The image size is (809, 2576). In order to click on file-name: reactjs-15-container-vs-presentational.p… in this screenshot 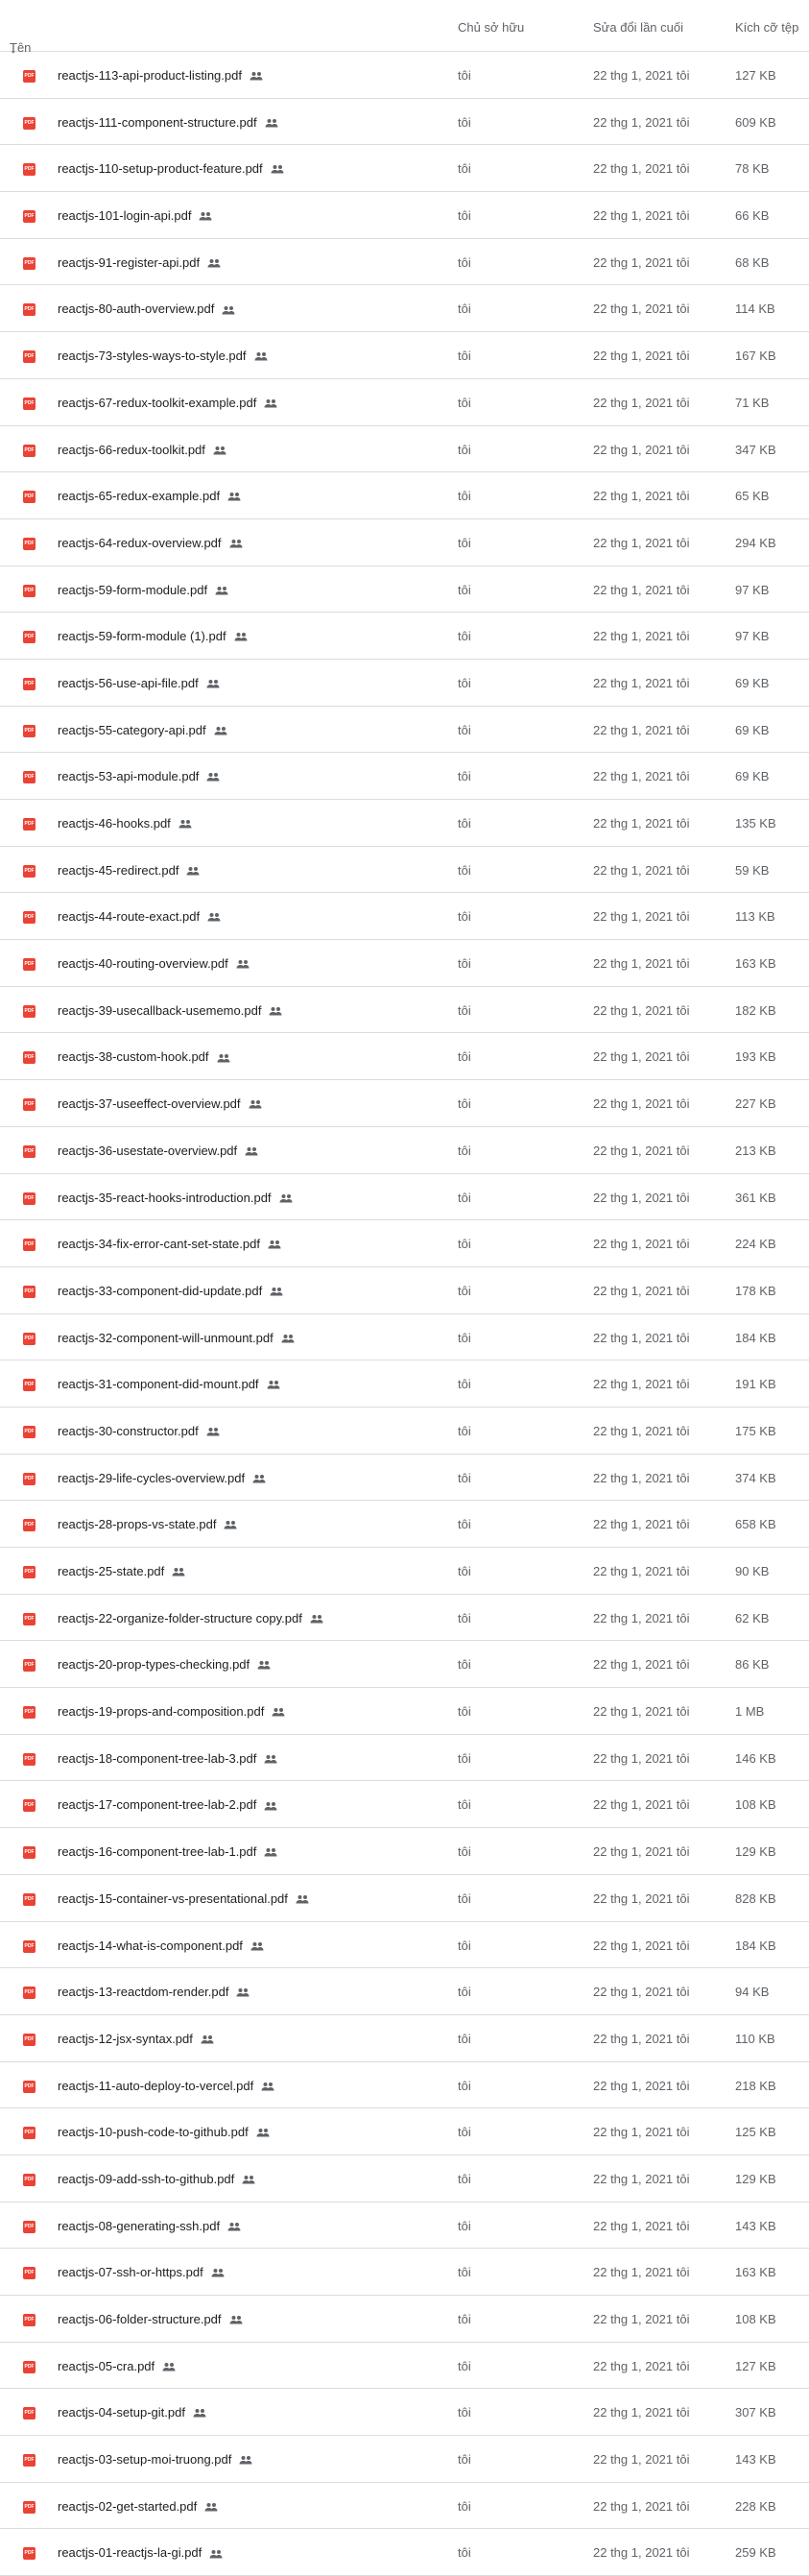, I will do `click(173, 1898)`.